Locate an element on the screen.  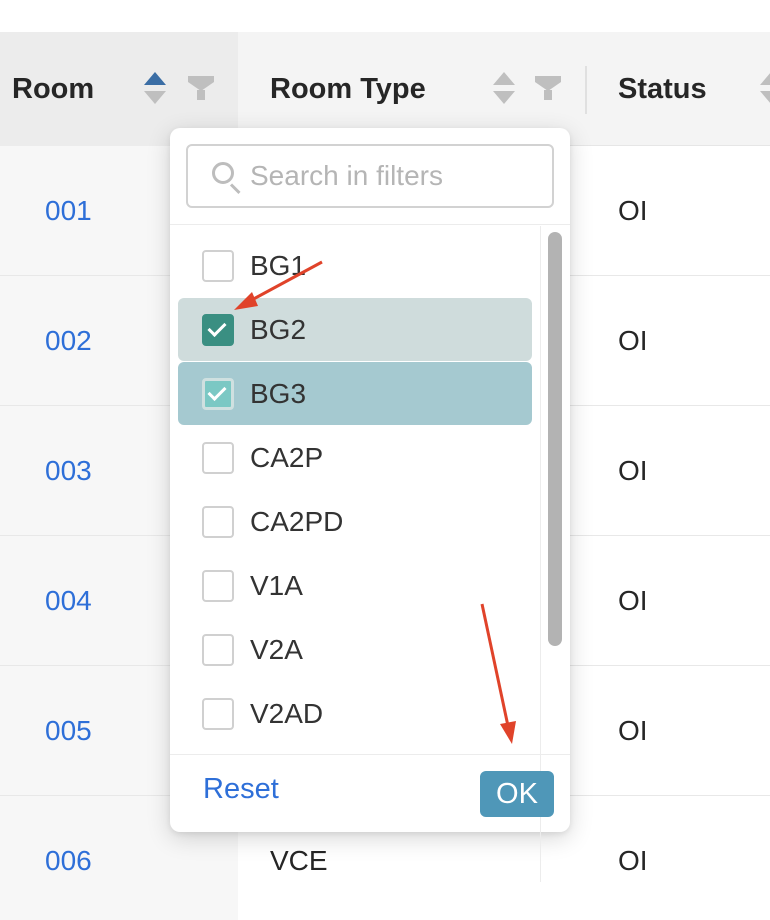
column-divider is located at coordinates (586, 90).